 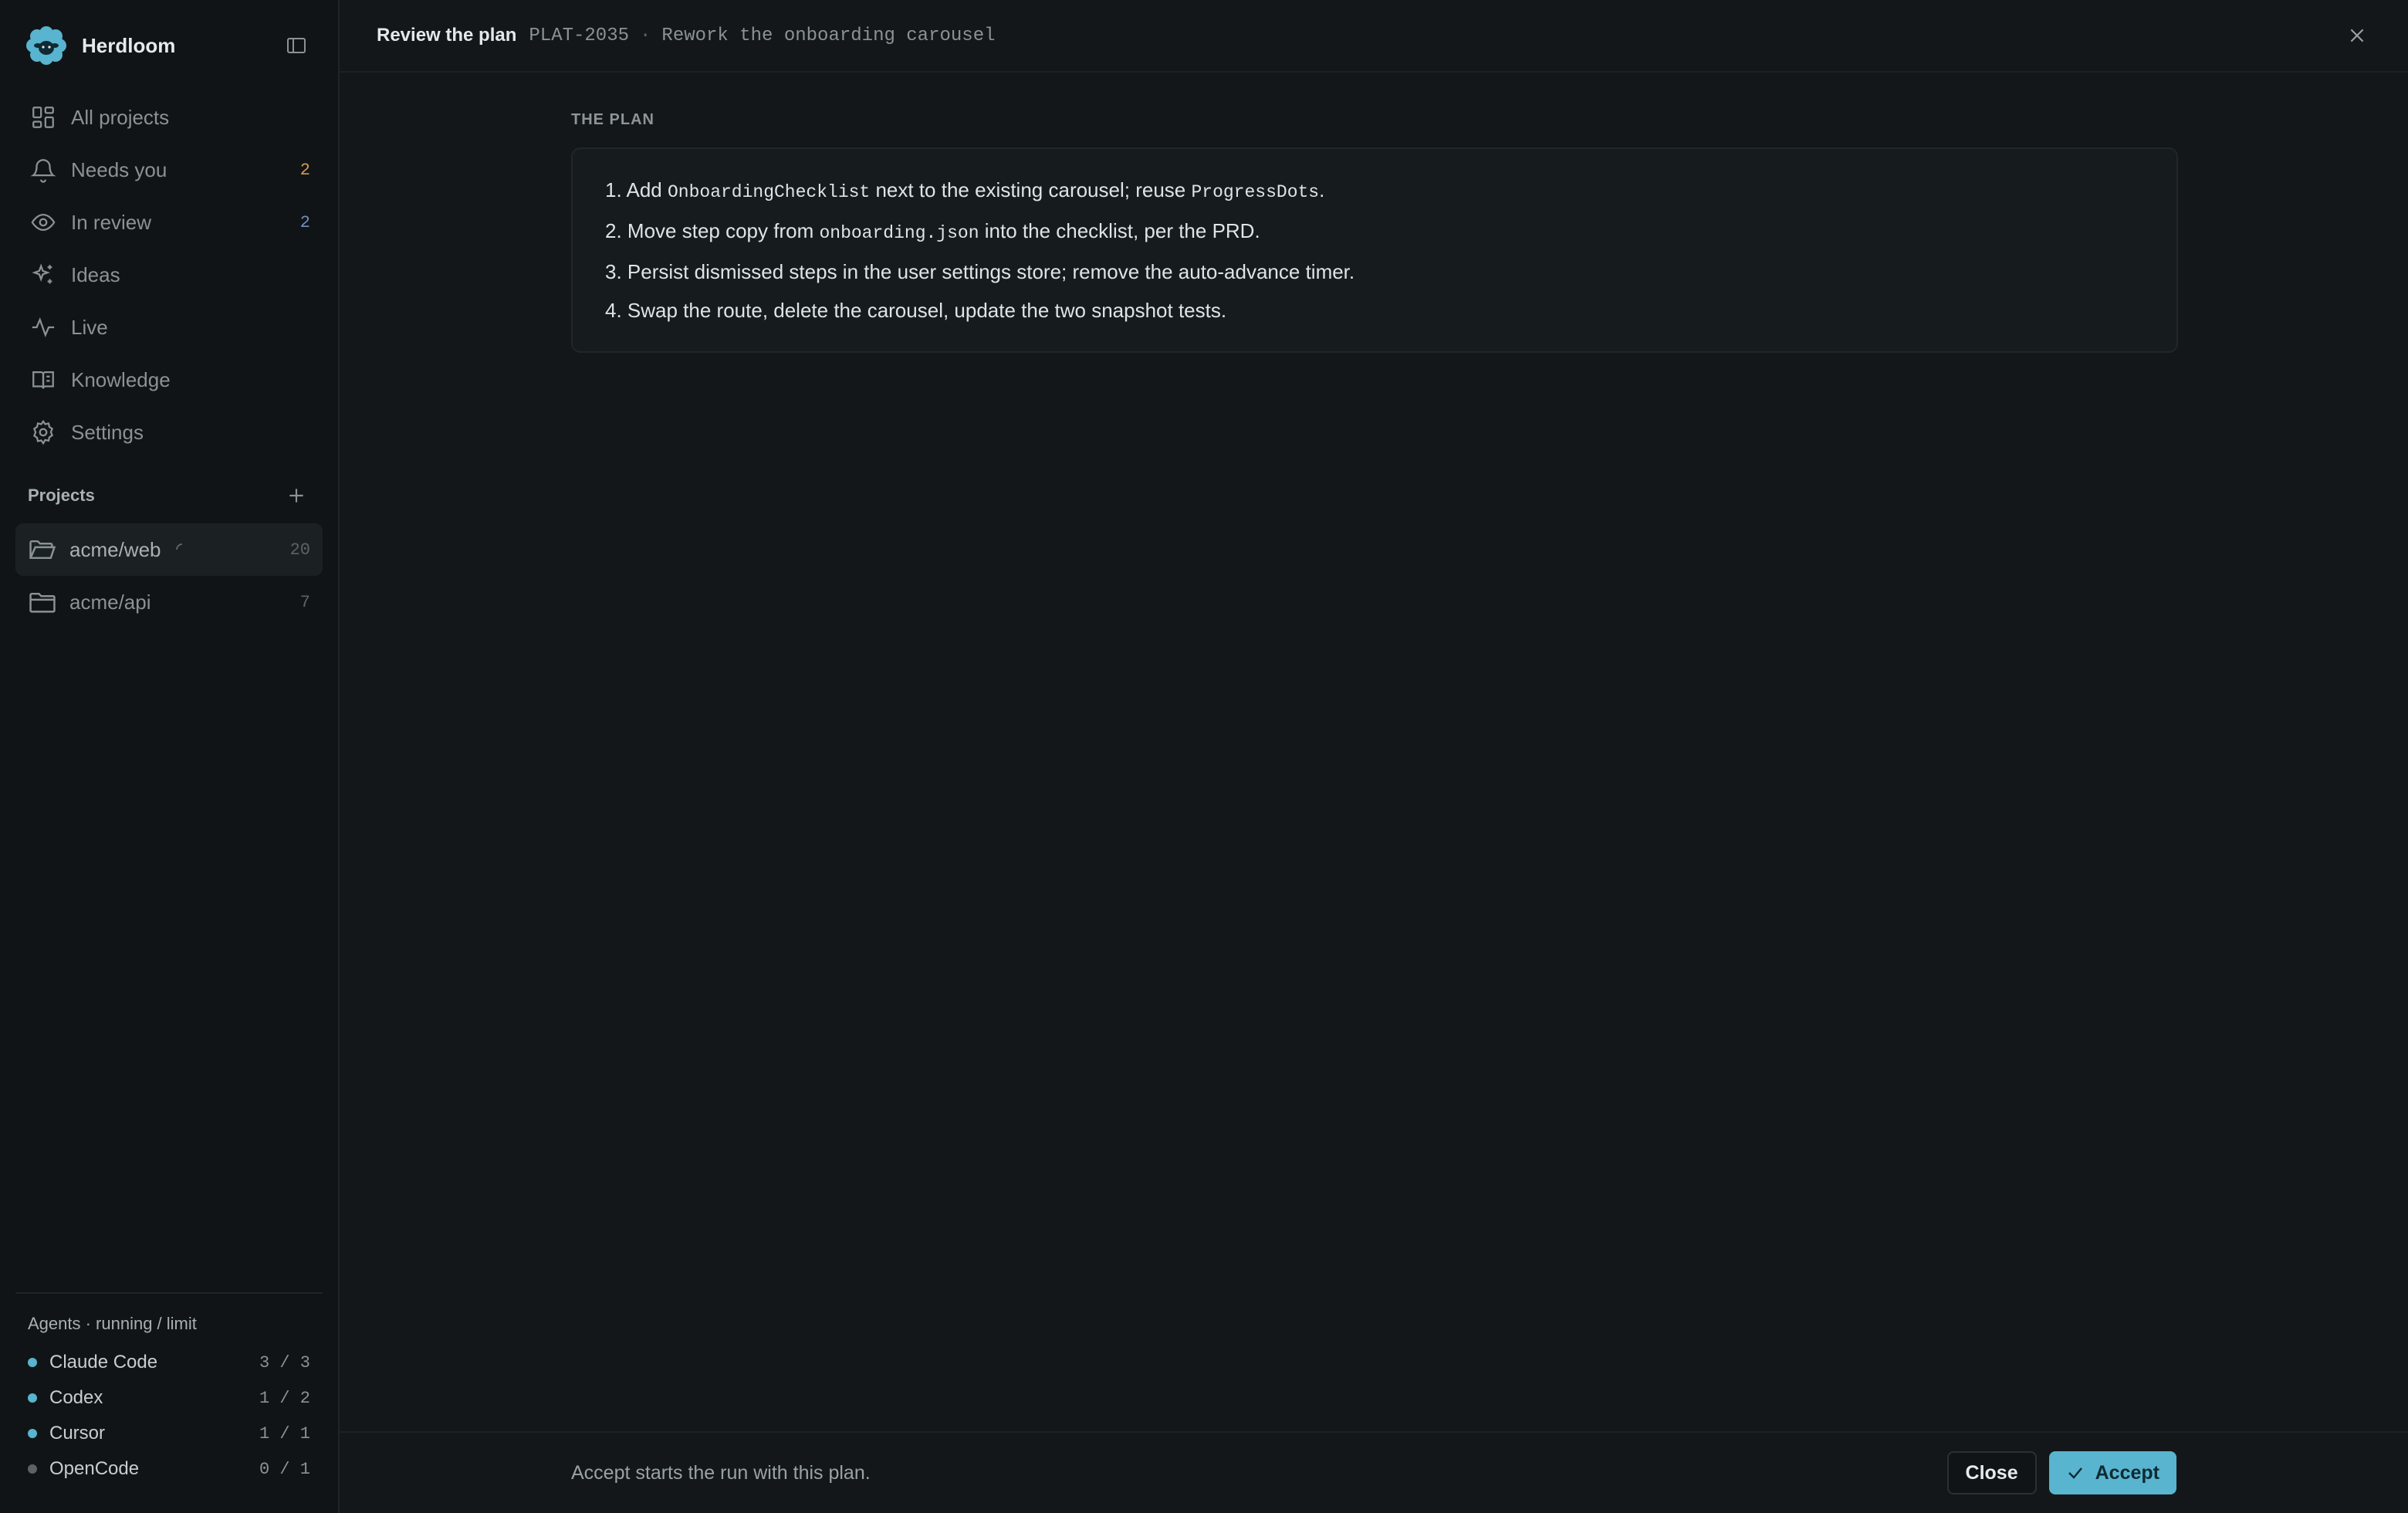 I want to click on book-icon, so click(x=44, y=379).